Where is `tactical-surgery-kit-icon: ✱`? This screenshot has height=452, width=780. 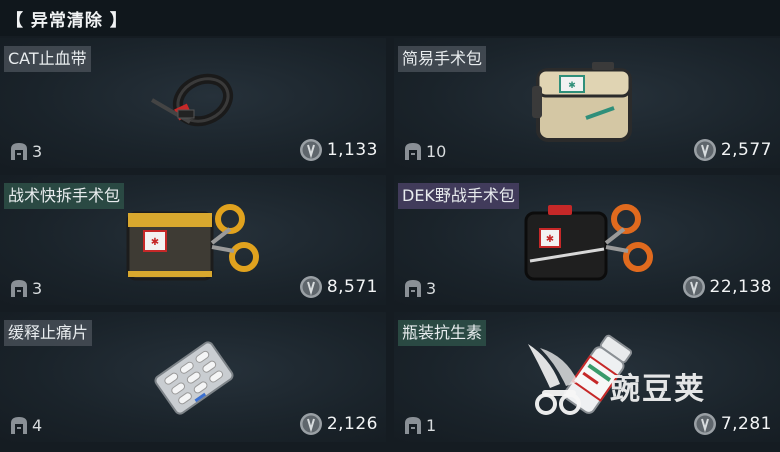
tactical-surgery-kit-icon: ✱ is located at coordinates (192, 242).